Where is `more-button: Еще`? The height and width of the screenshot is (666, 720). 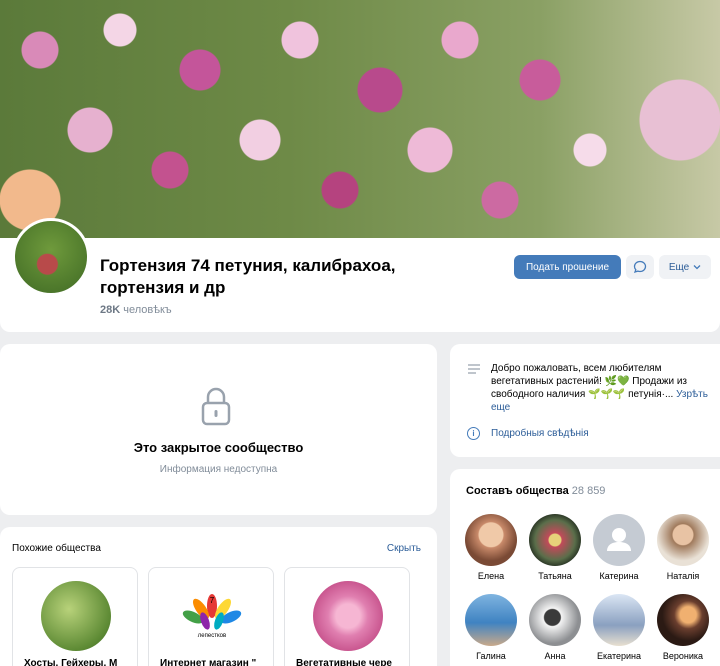 more-button: Еще is located at coordinates (685, 267).